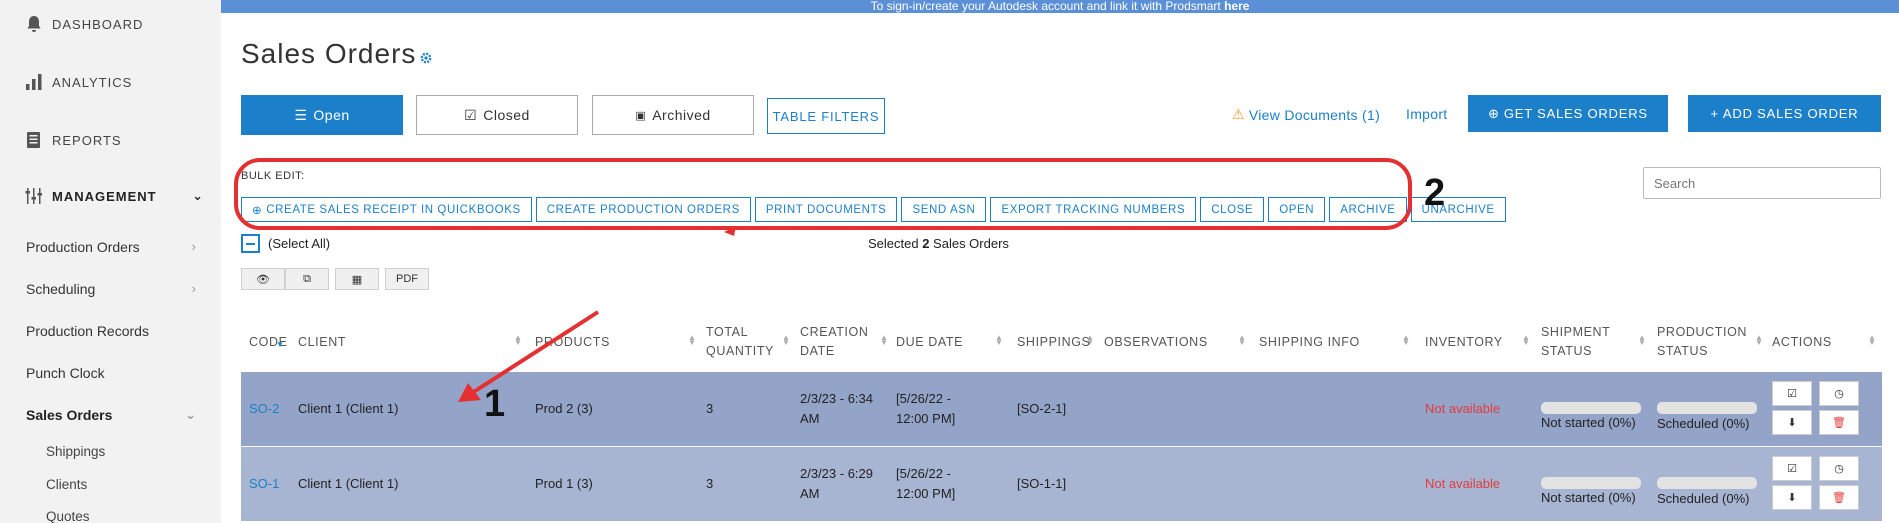 Image resolution: width=1899 pixels, height=523 pixels. I want to click on order-code-link: SO-2, so click(264, 409).